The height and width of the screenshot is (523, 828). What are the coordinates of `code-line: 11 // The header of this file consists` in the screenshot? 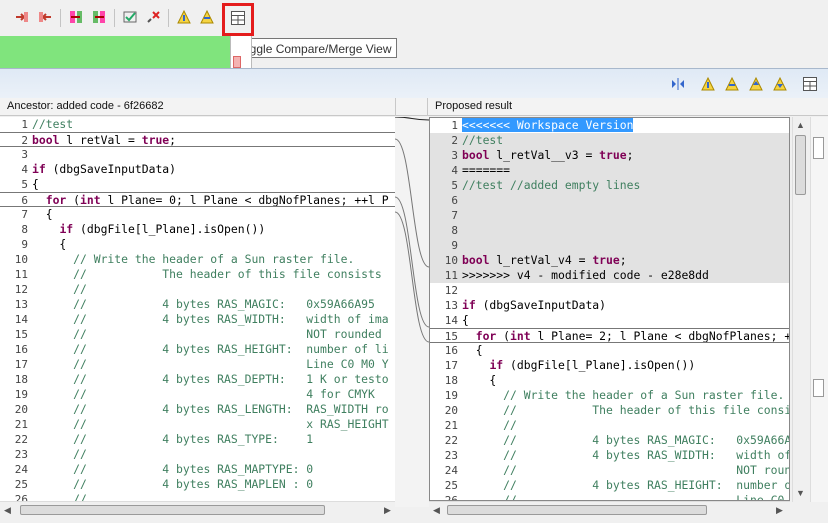 It's located at (198, 274).